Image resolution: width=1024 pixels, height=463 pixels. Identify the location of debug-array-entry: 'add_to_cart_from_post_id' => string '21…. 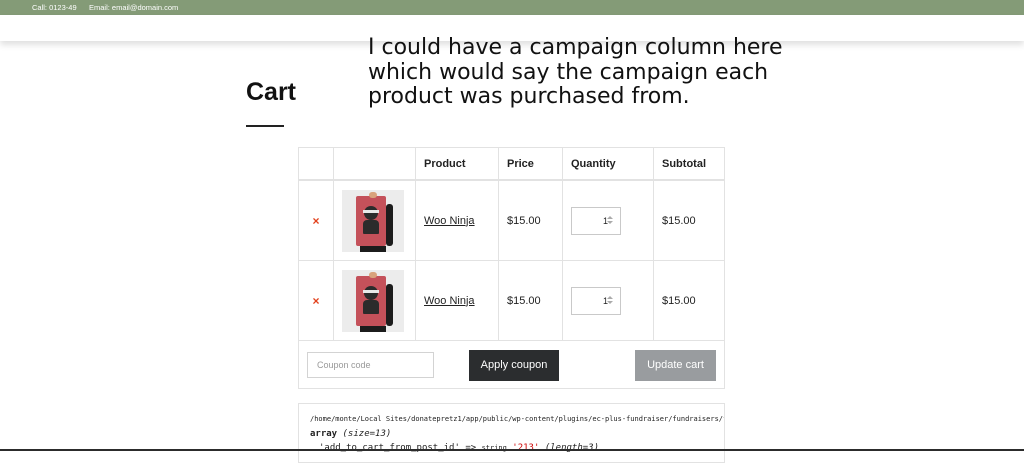
(459, 448).